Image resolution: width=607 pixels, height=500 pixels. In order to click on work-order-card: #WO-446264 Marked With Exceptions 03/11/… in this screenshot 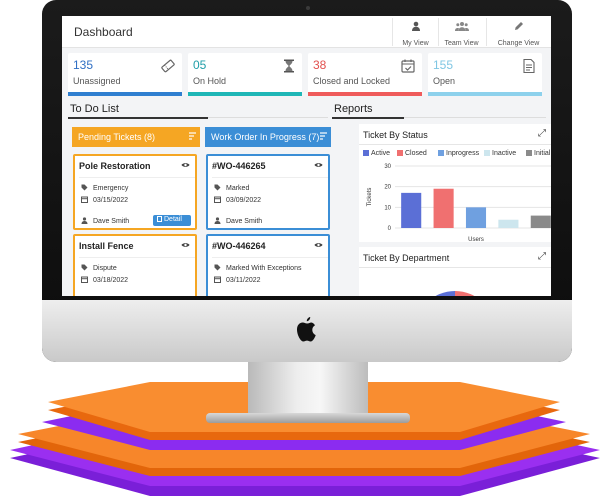, I will do `click(268, 265)`.